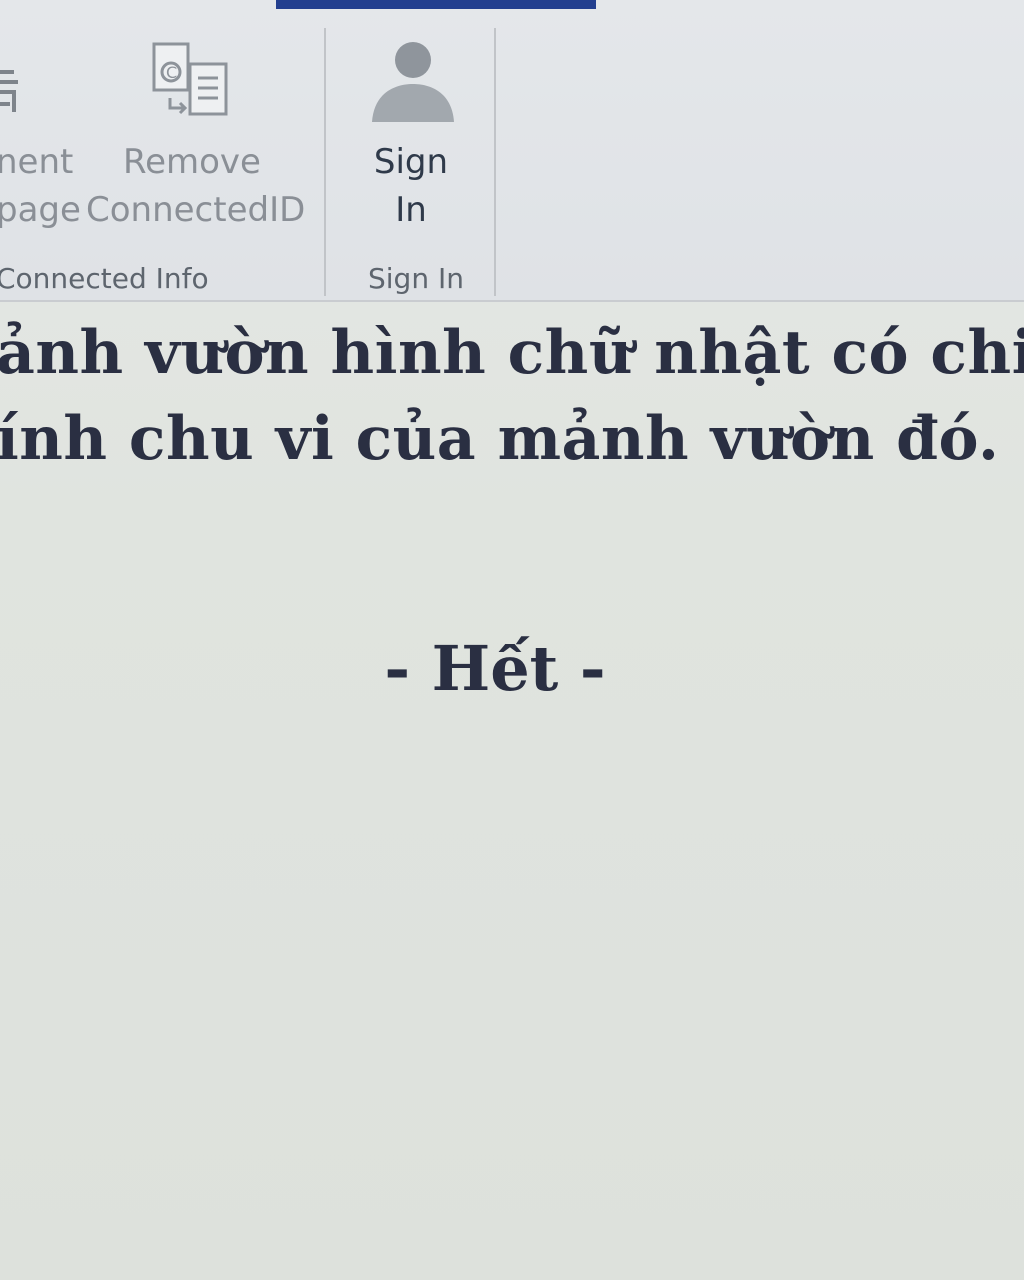 This screenshot has width=1024, height=1280. I want to click on partial-left-button: nent page, so click(40, 186).